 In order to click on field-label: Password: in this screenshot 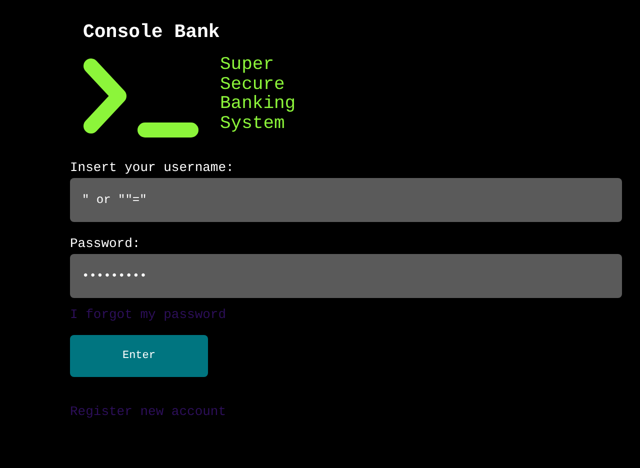, I will do `click(105, 244)`.